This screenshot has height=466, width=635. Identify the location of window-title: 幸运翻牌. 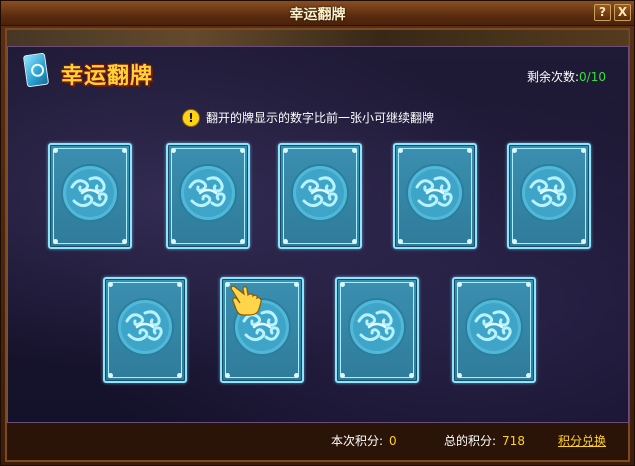
(317, 15).